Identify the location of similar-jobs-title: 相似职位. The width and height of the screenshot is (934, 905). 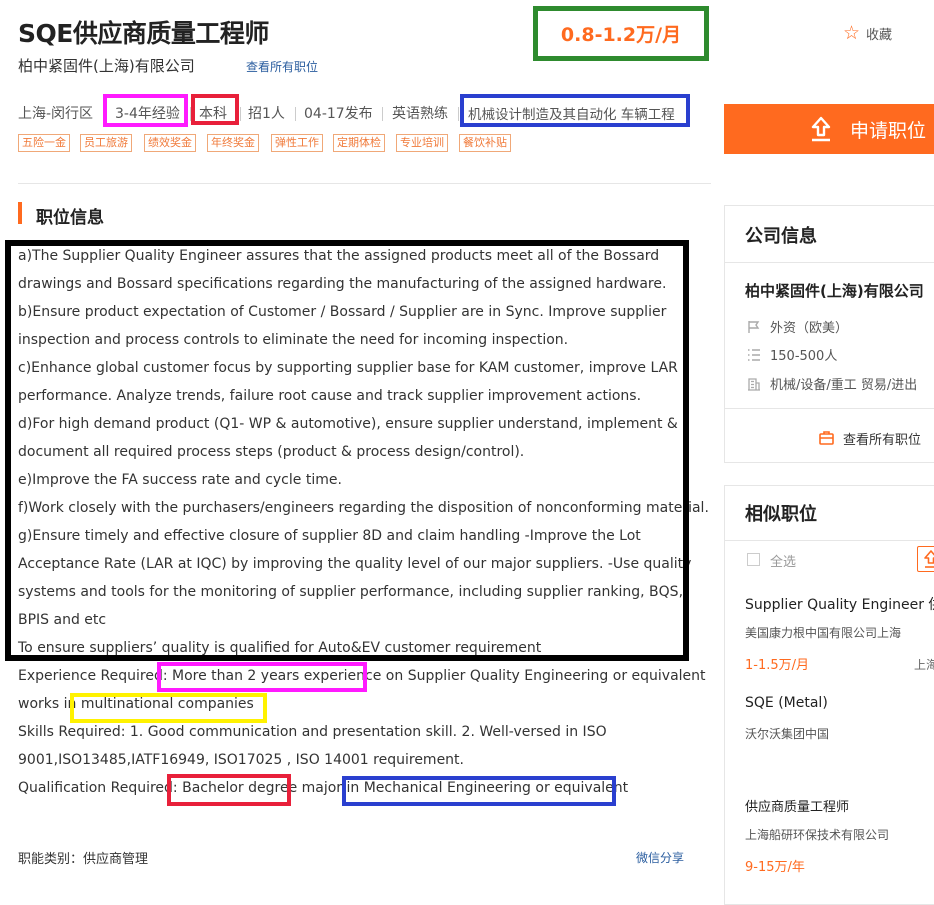
(781, 514).